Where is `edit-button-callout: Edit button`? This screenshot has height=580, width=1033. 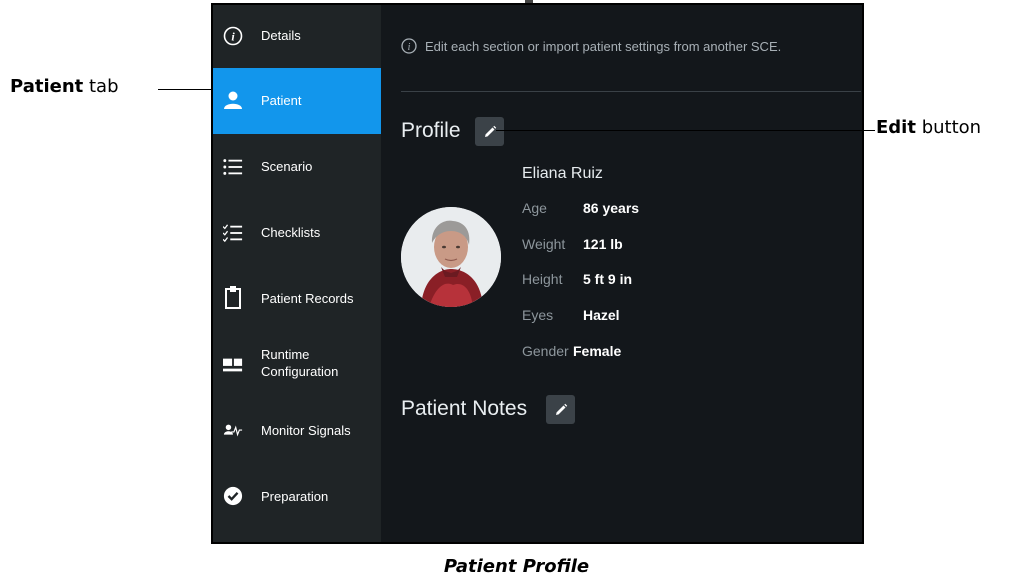
edit-button-callout: Edit button is located at coordinates (929, 127).